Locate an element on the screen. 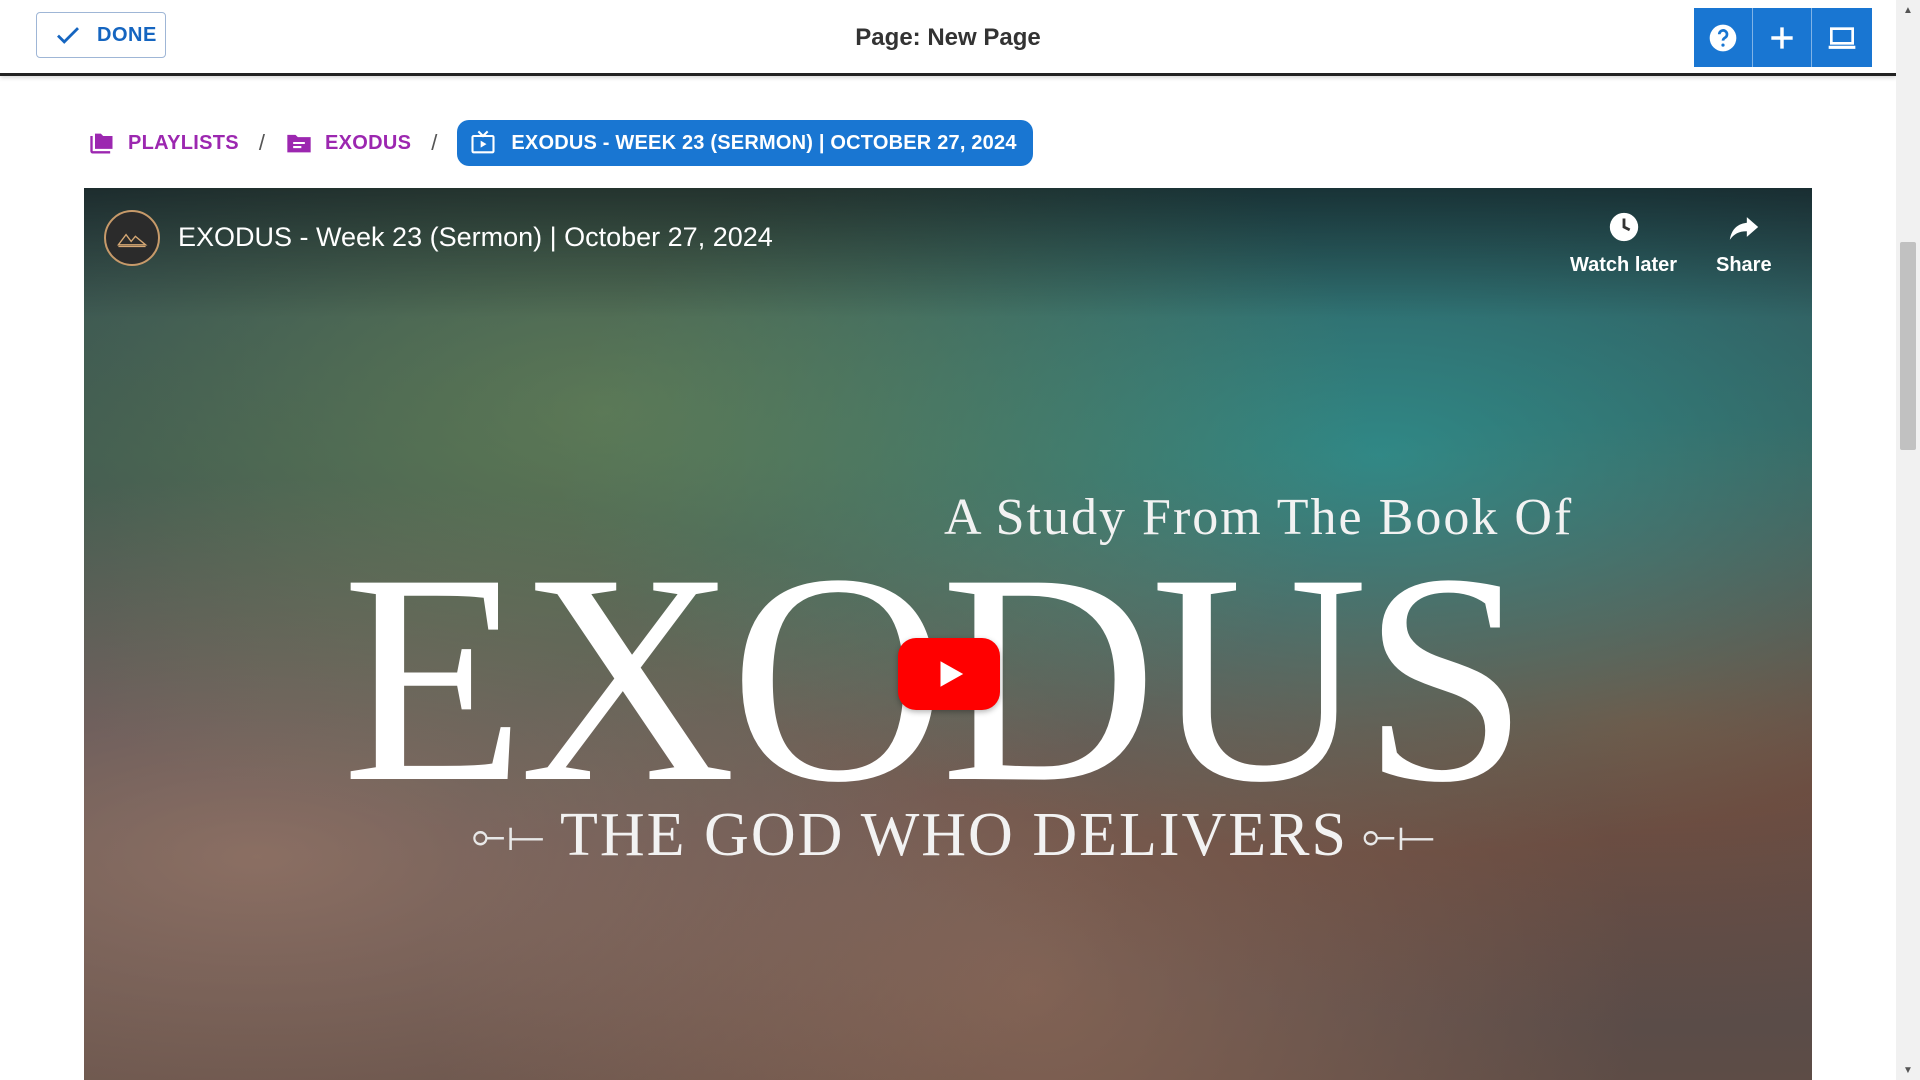  top-bar: DONE Page: New Page is located at coordinates (948, 38).